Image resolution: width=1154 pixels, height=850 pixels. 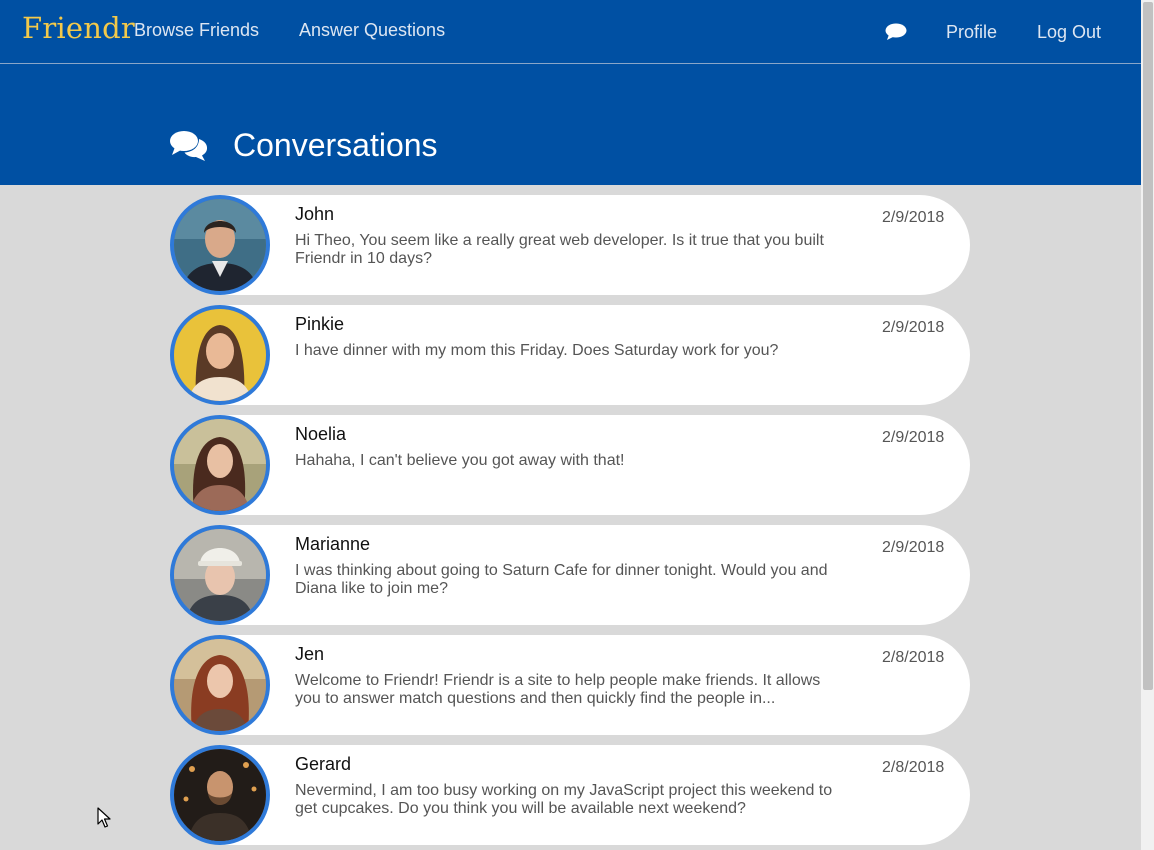 I want to click on header-band, so click(x=570, y=124).